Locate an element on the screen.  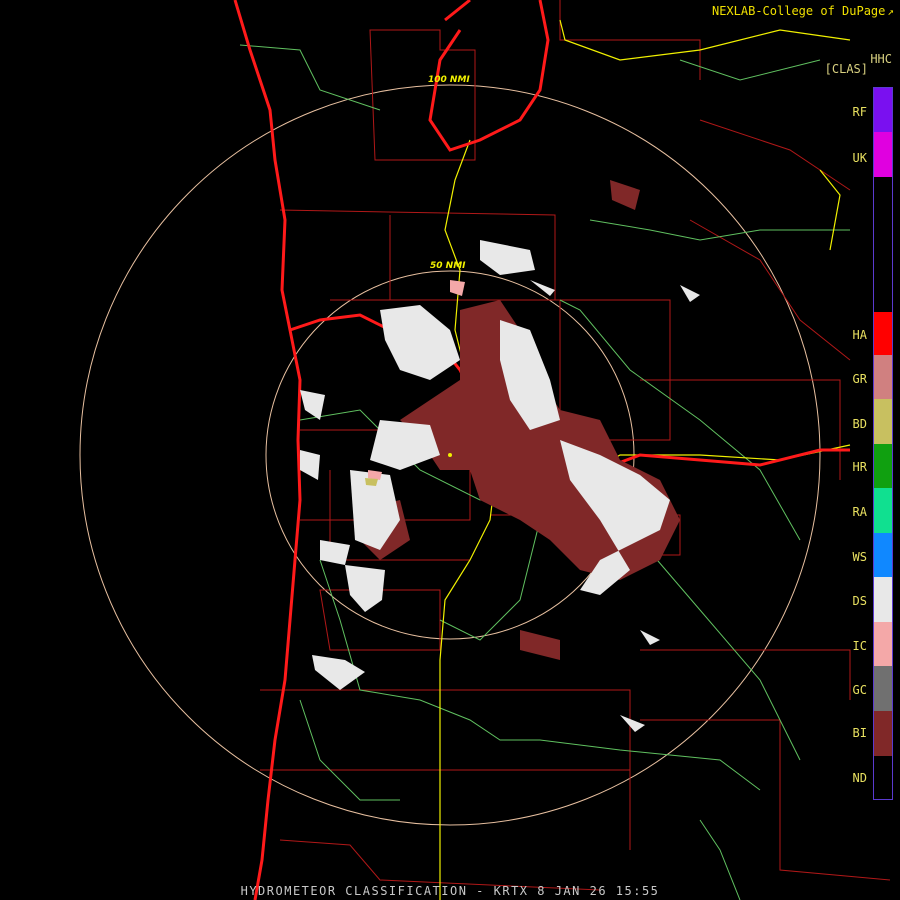
legend-swatch-gr is located at coordinates (883, 377).